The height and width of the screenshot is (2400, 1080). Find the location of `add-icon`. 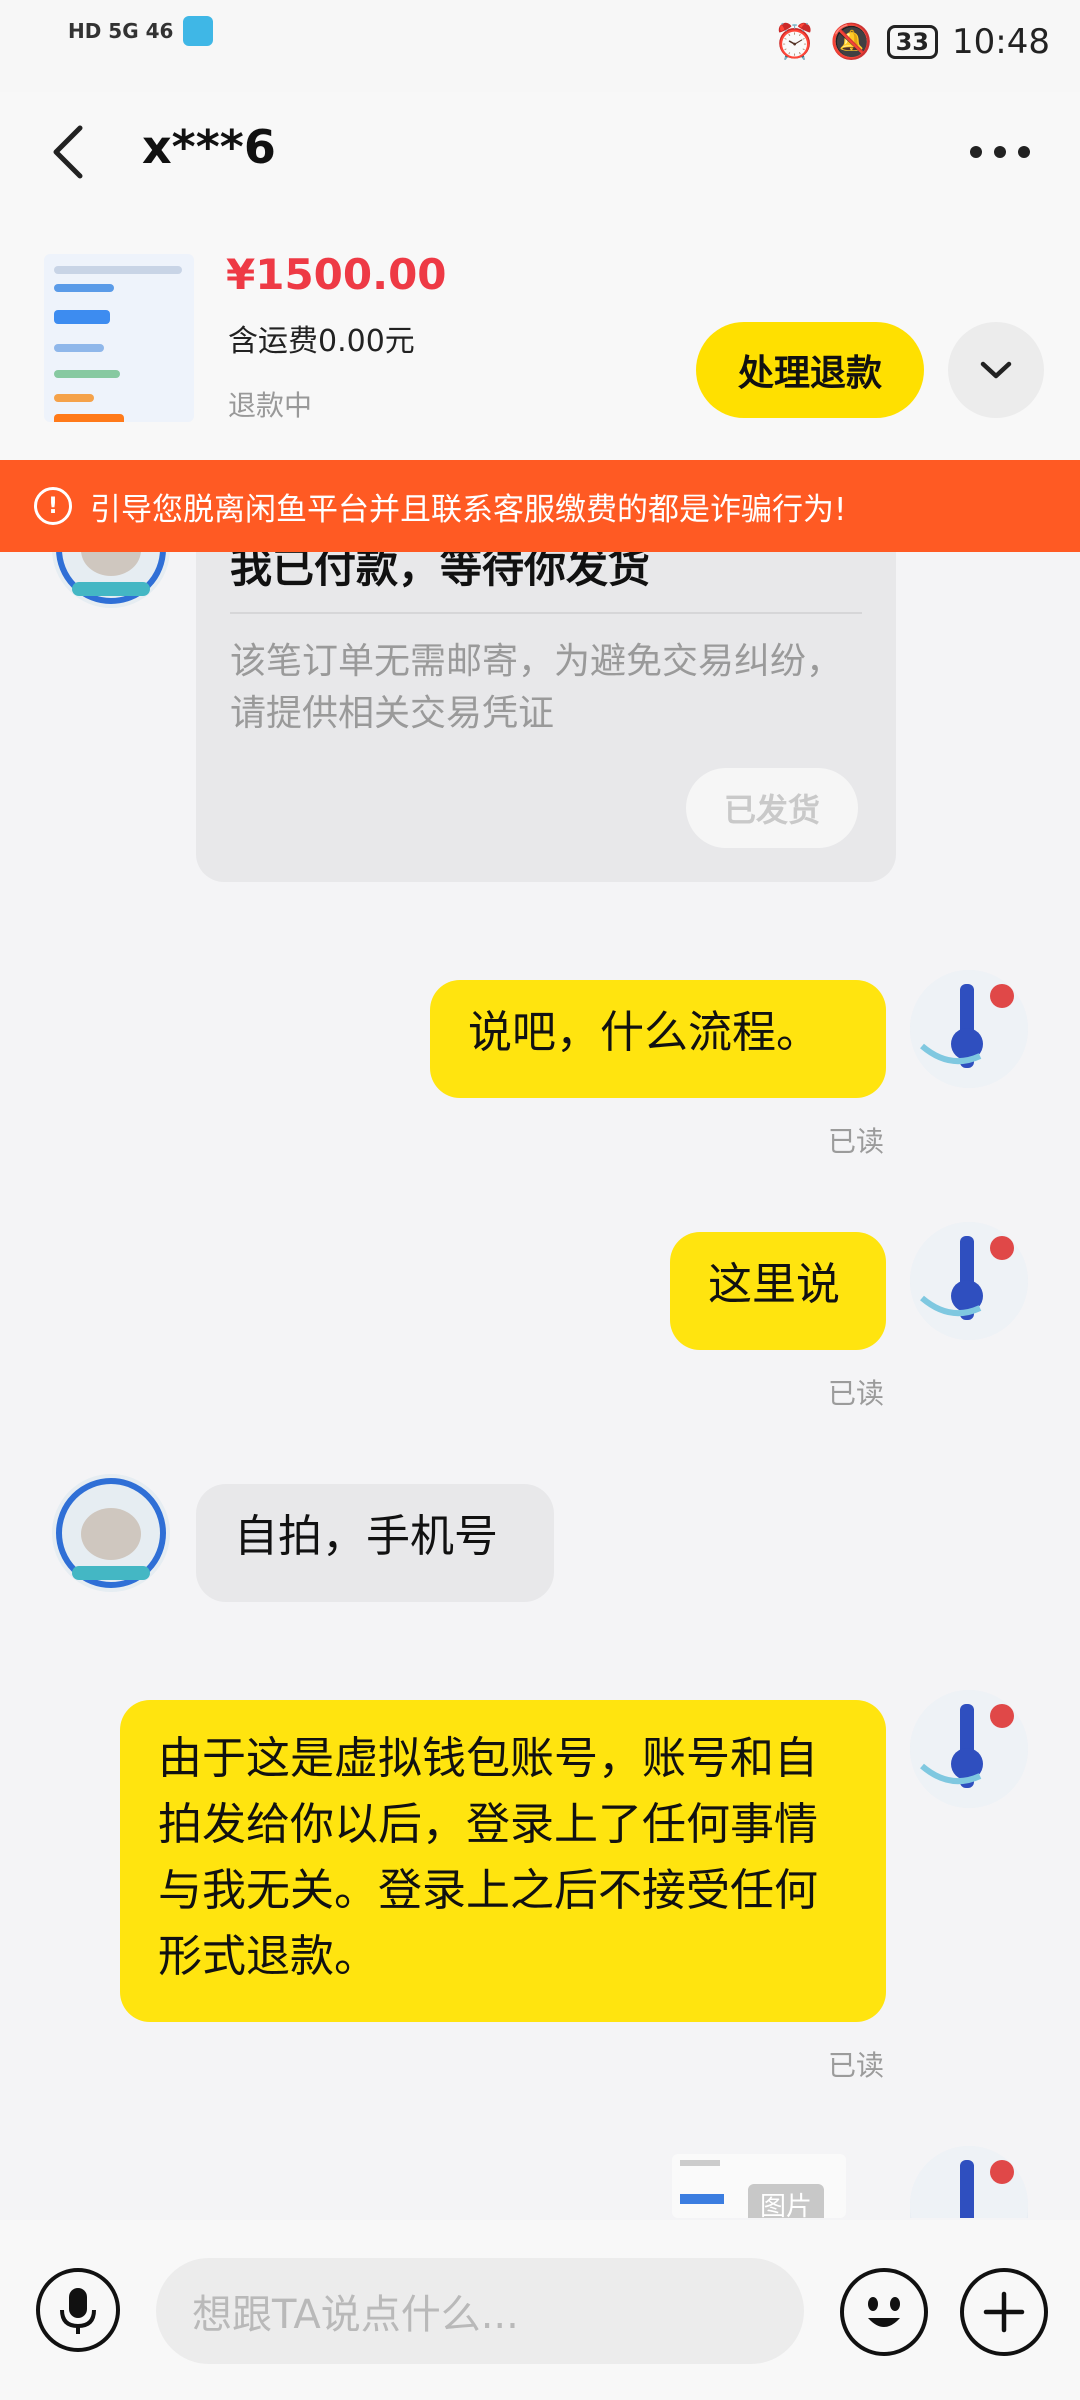

add-icon is located at coordinates (1004, 2312).